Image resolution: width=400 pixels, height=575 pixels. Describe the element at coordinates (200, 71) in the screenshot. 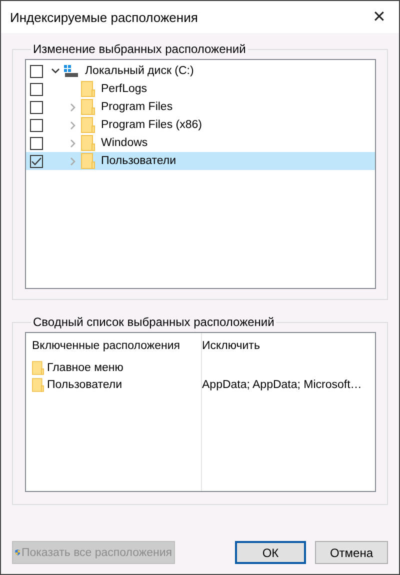

I see `tree-item: Локальный диск (C:)` at that location.